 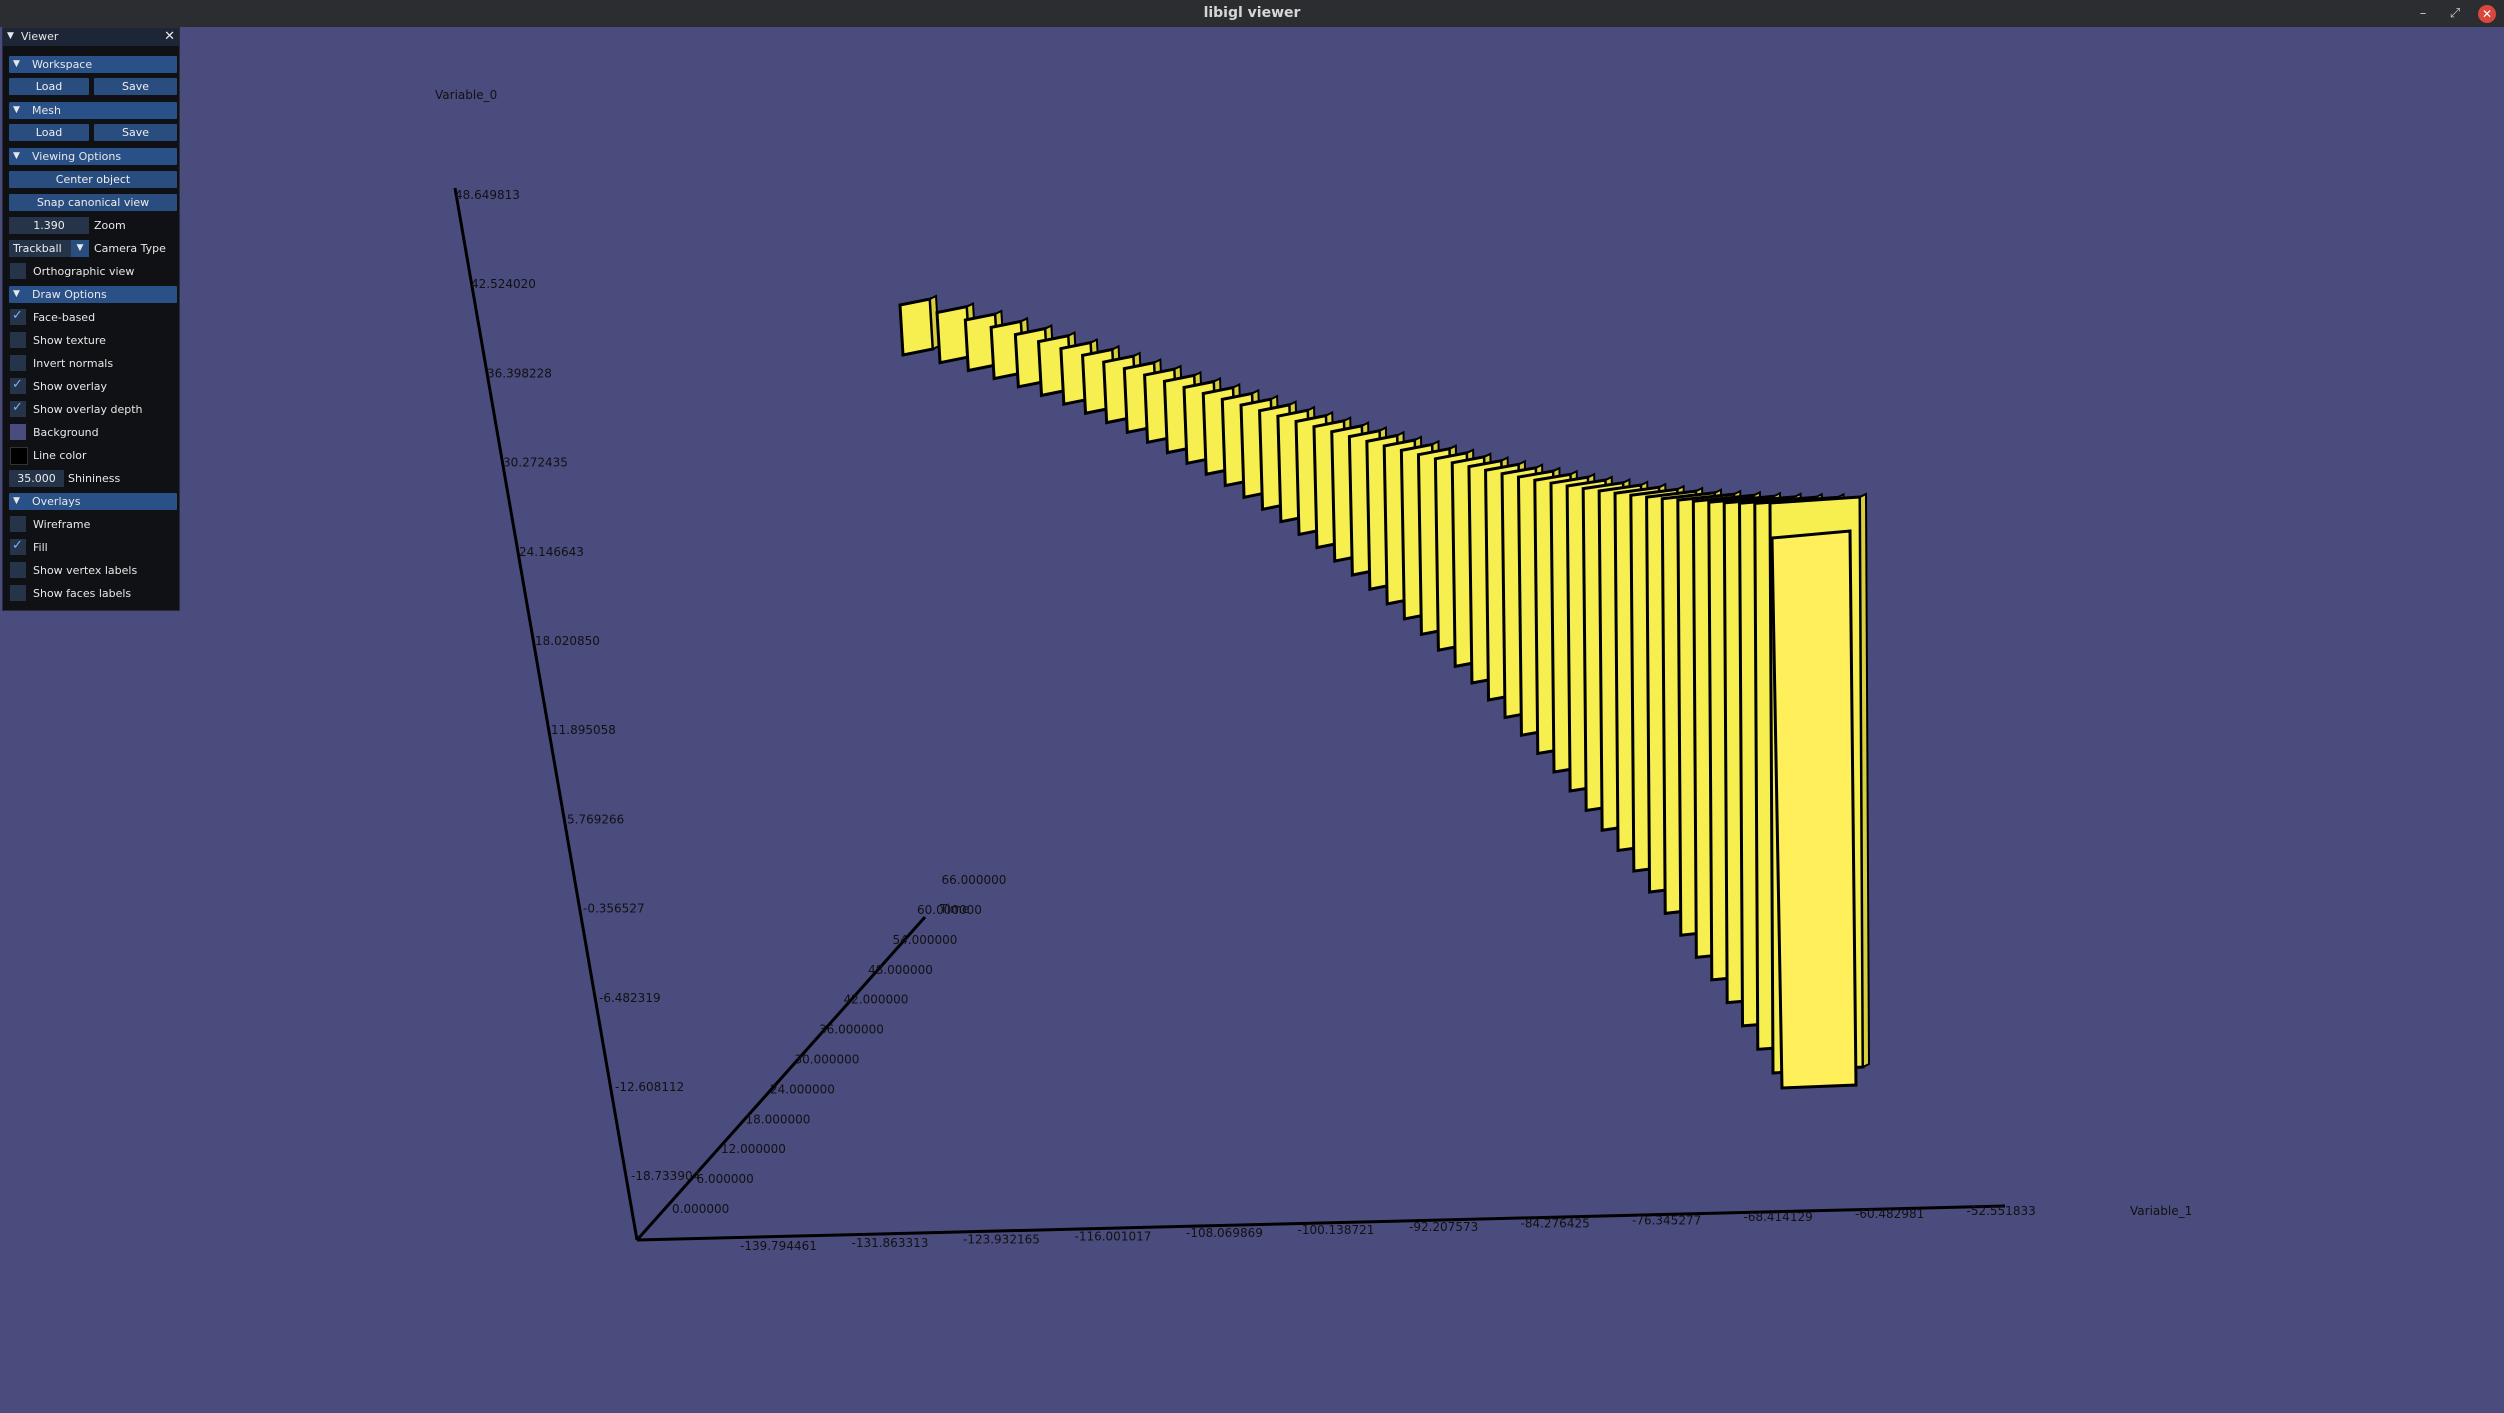 I want to click on draw-options-header: ▼ Draw Options, so click(x=93, y=294).